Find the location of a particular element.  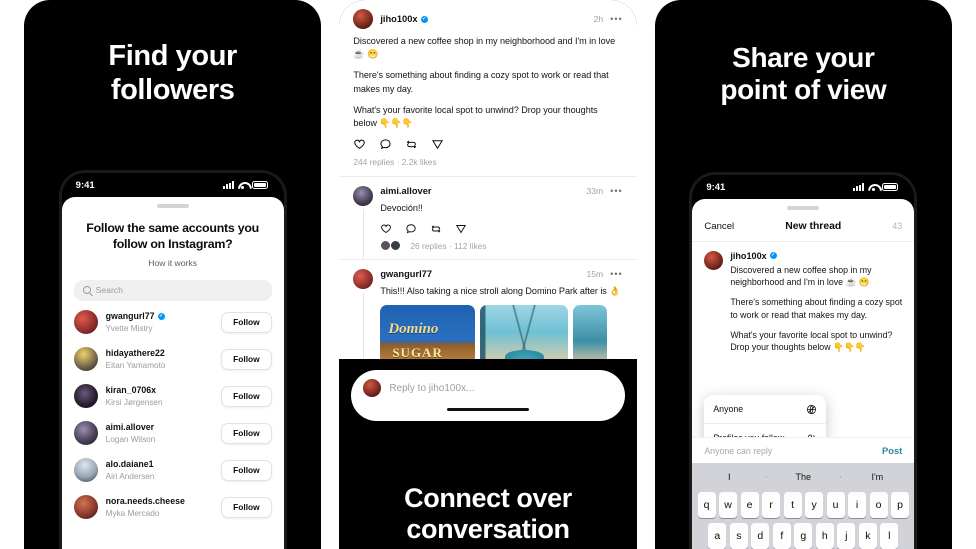

suggestion-2: I'm is located at coordinates (877, 477).